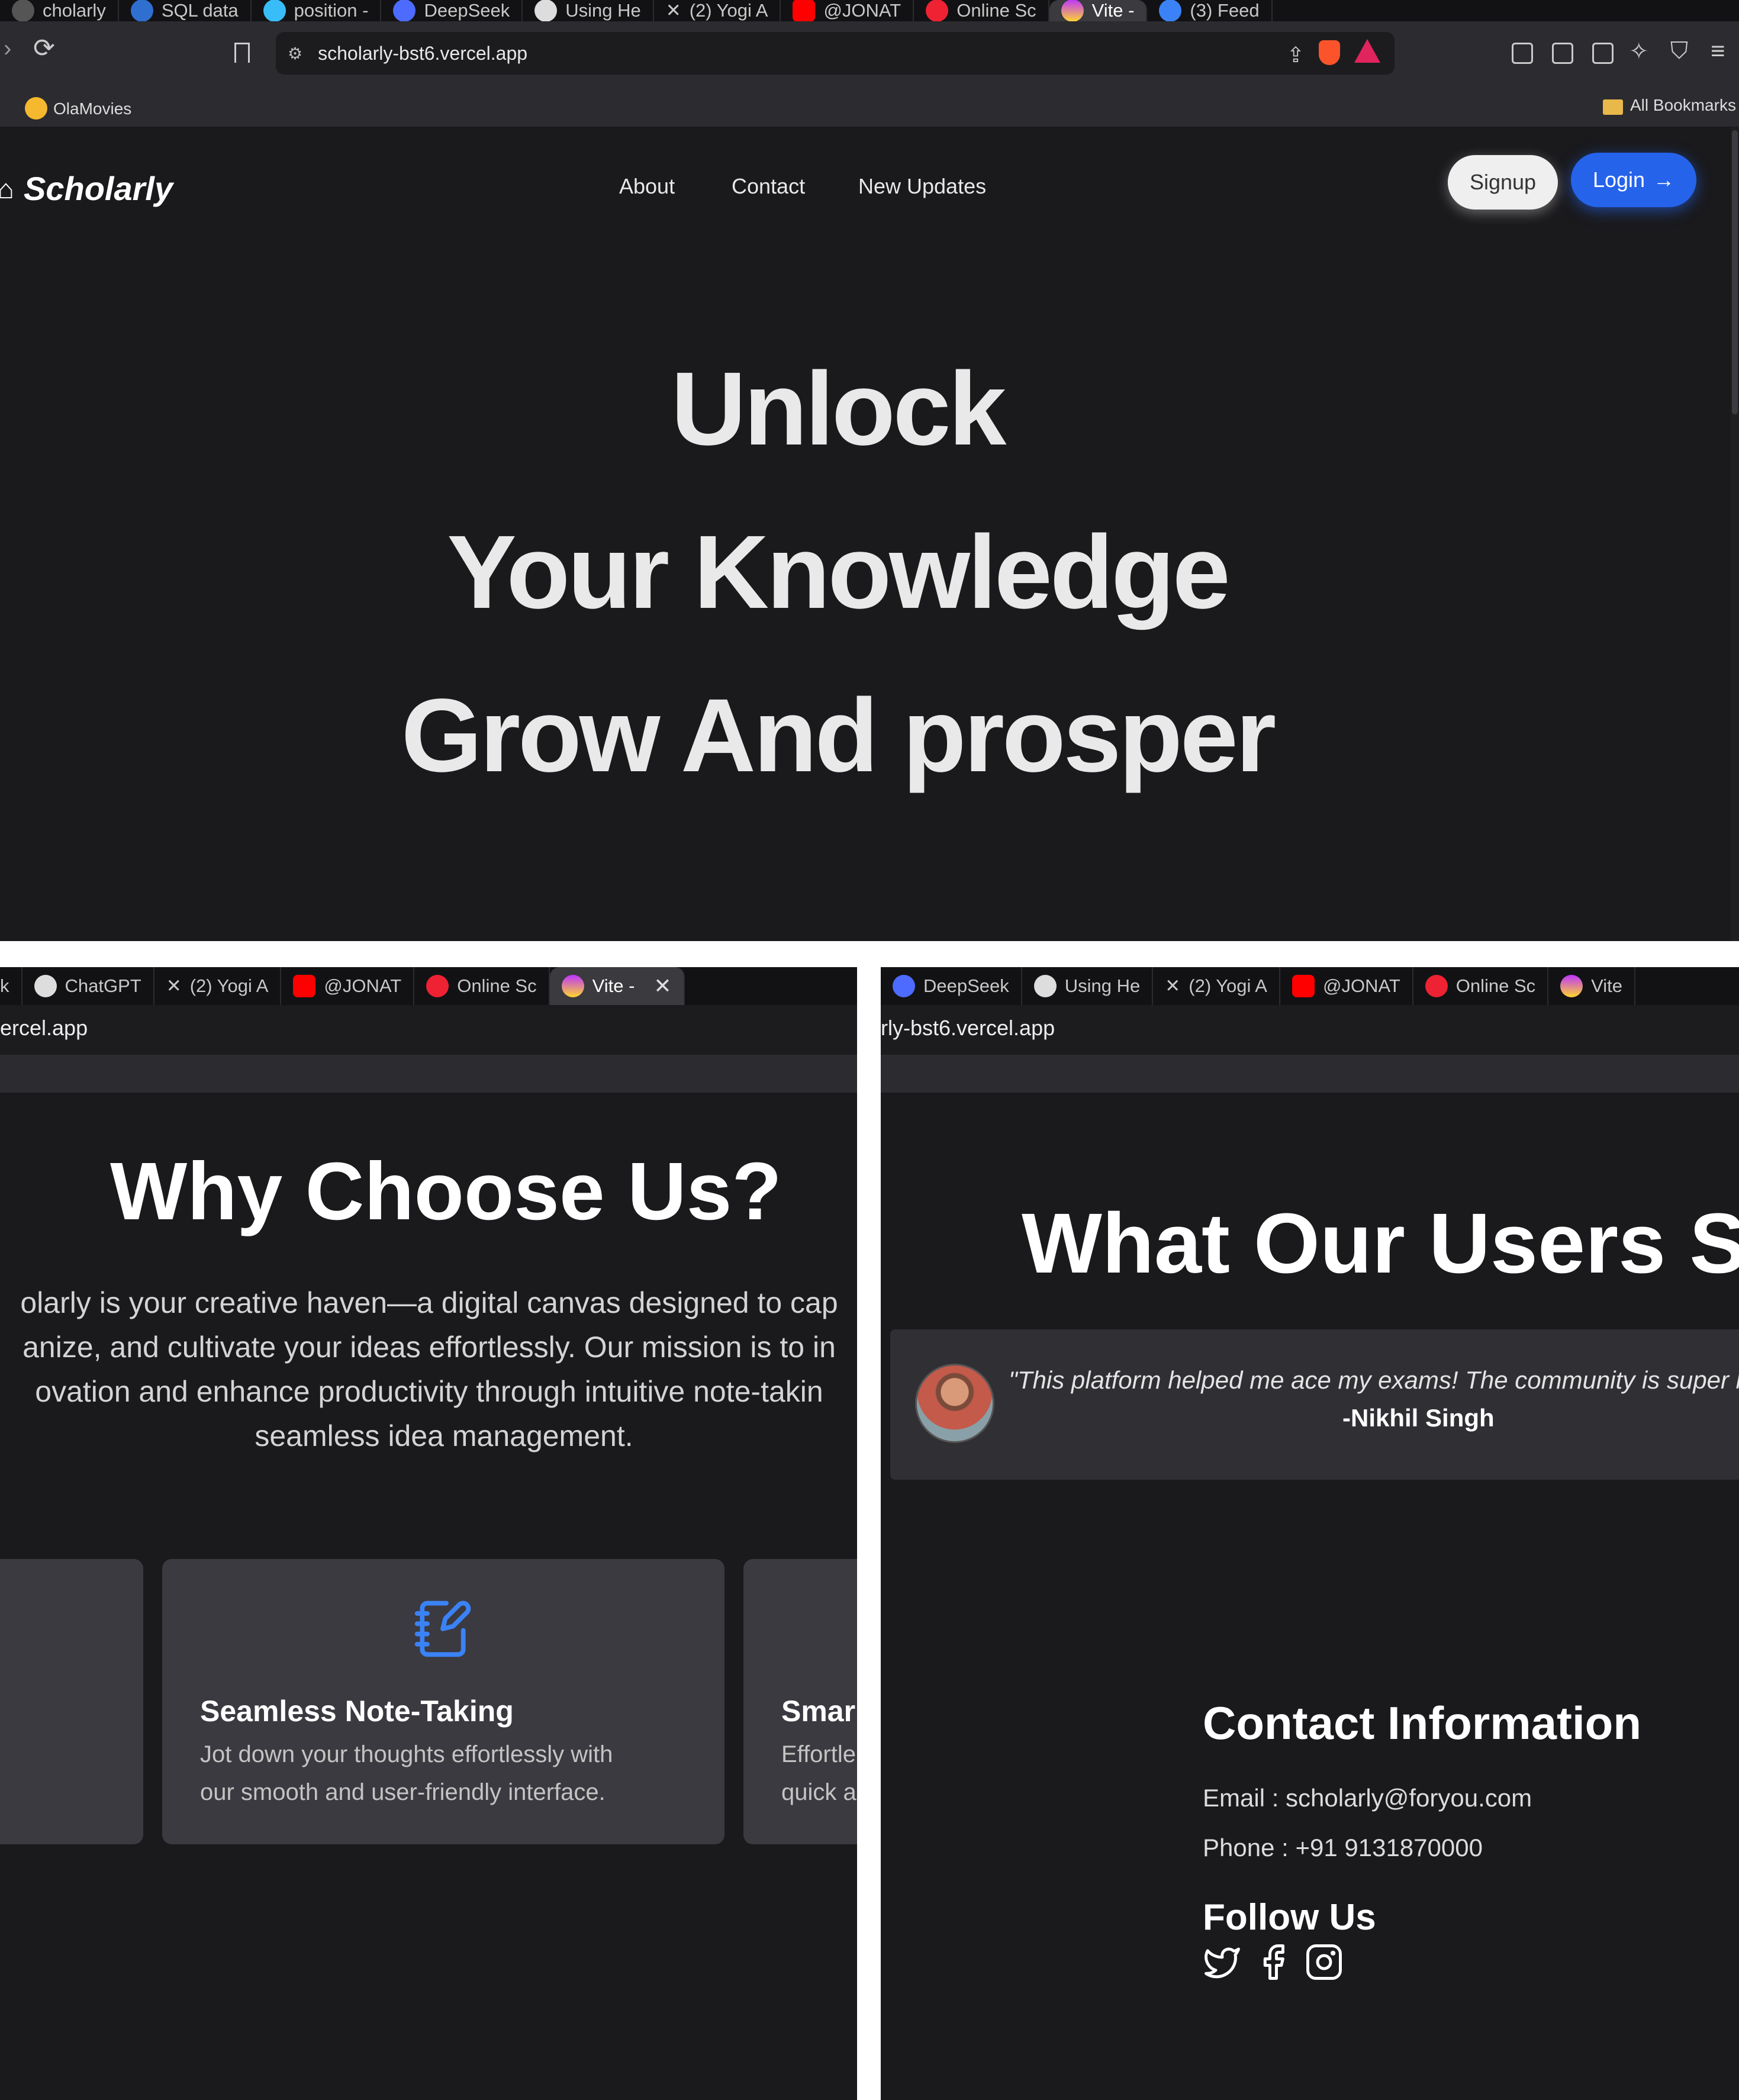 The height and width of the screenshot is (2100, 1739). What do you see at coordinates (937, 11) in the screenshot?
I see `record-icon` at bounding box center [937, 11].